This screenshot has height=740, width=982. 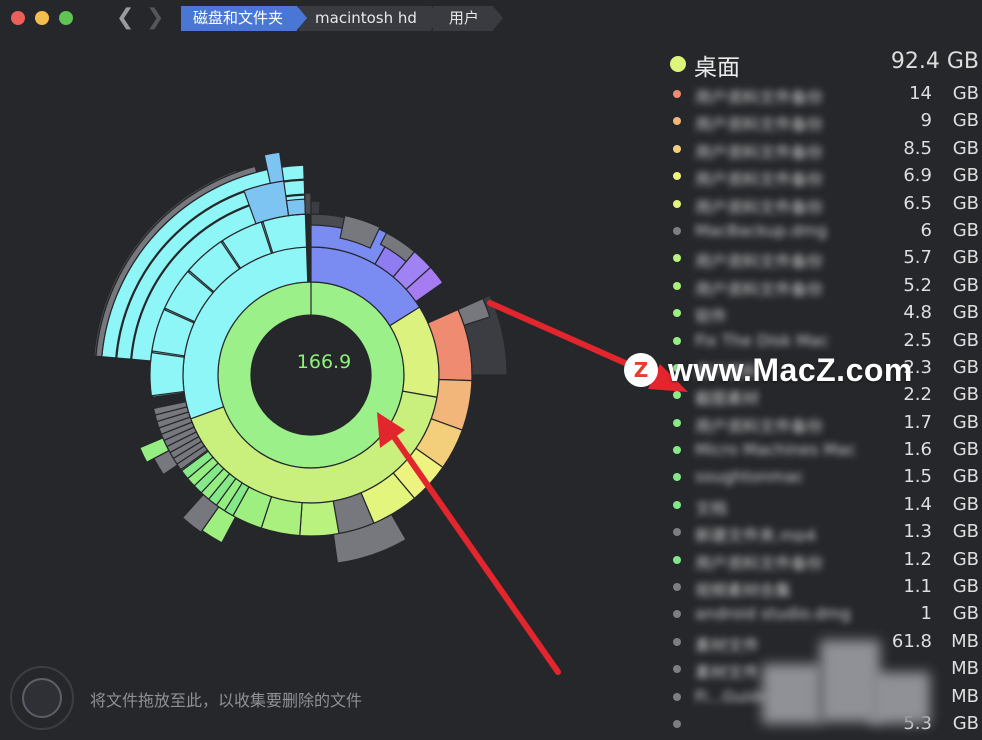 What do you see at coordinates (917, 532) in the screenshot?
I see `file-size-value: 1.3` at bounding box center [917, 532].